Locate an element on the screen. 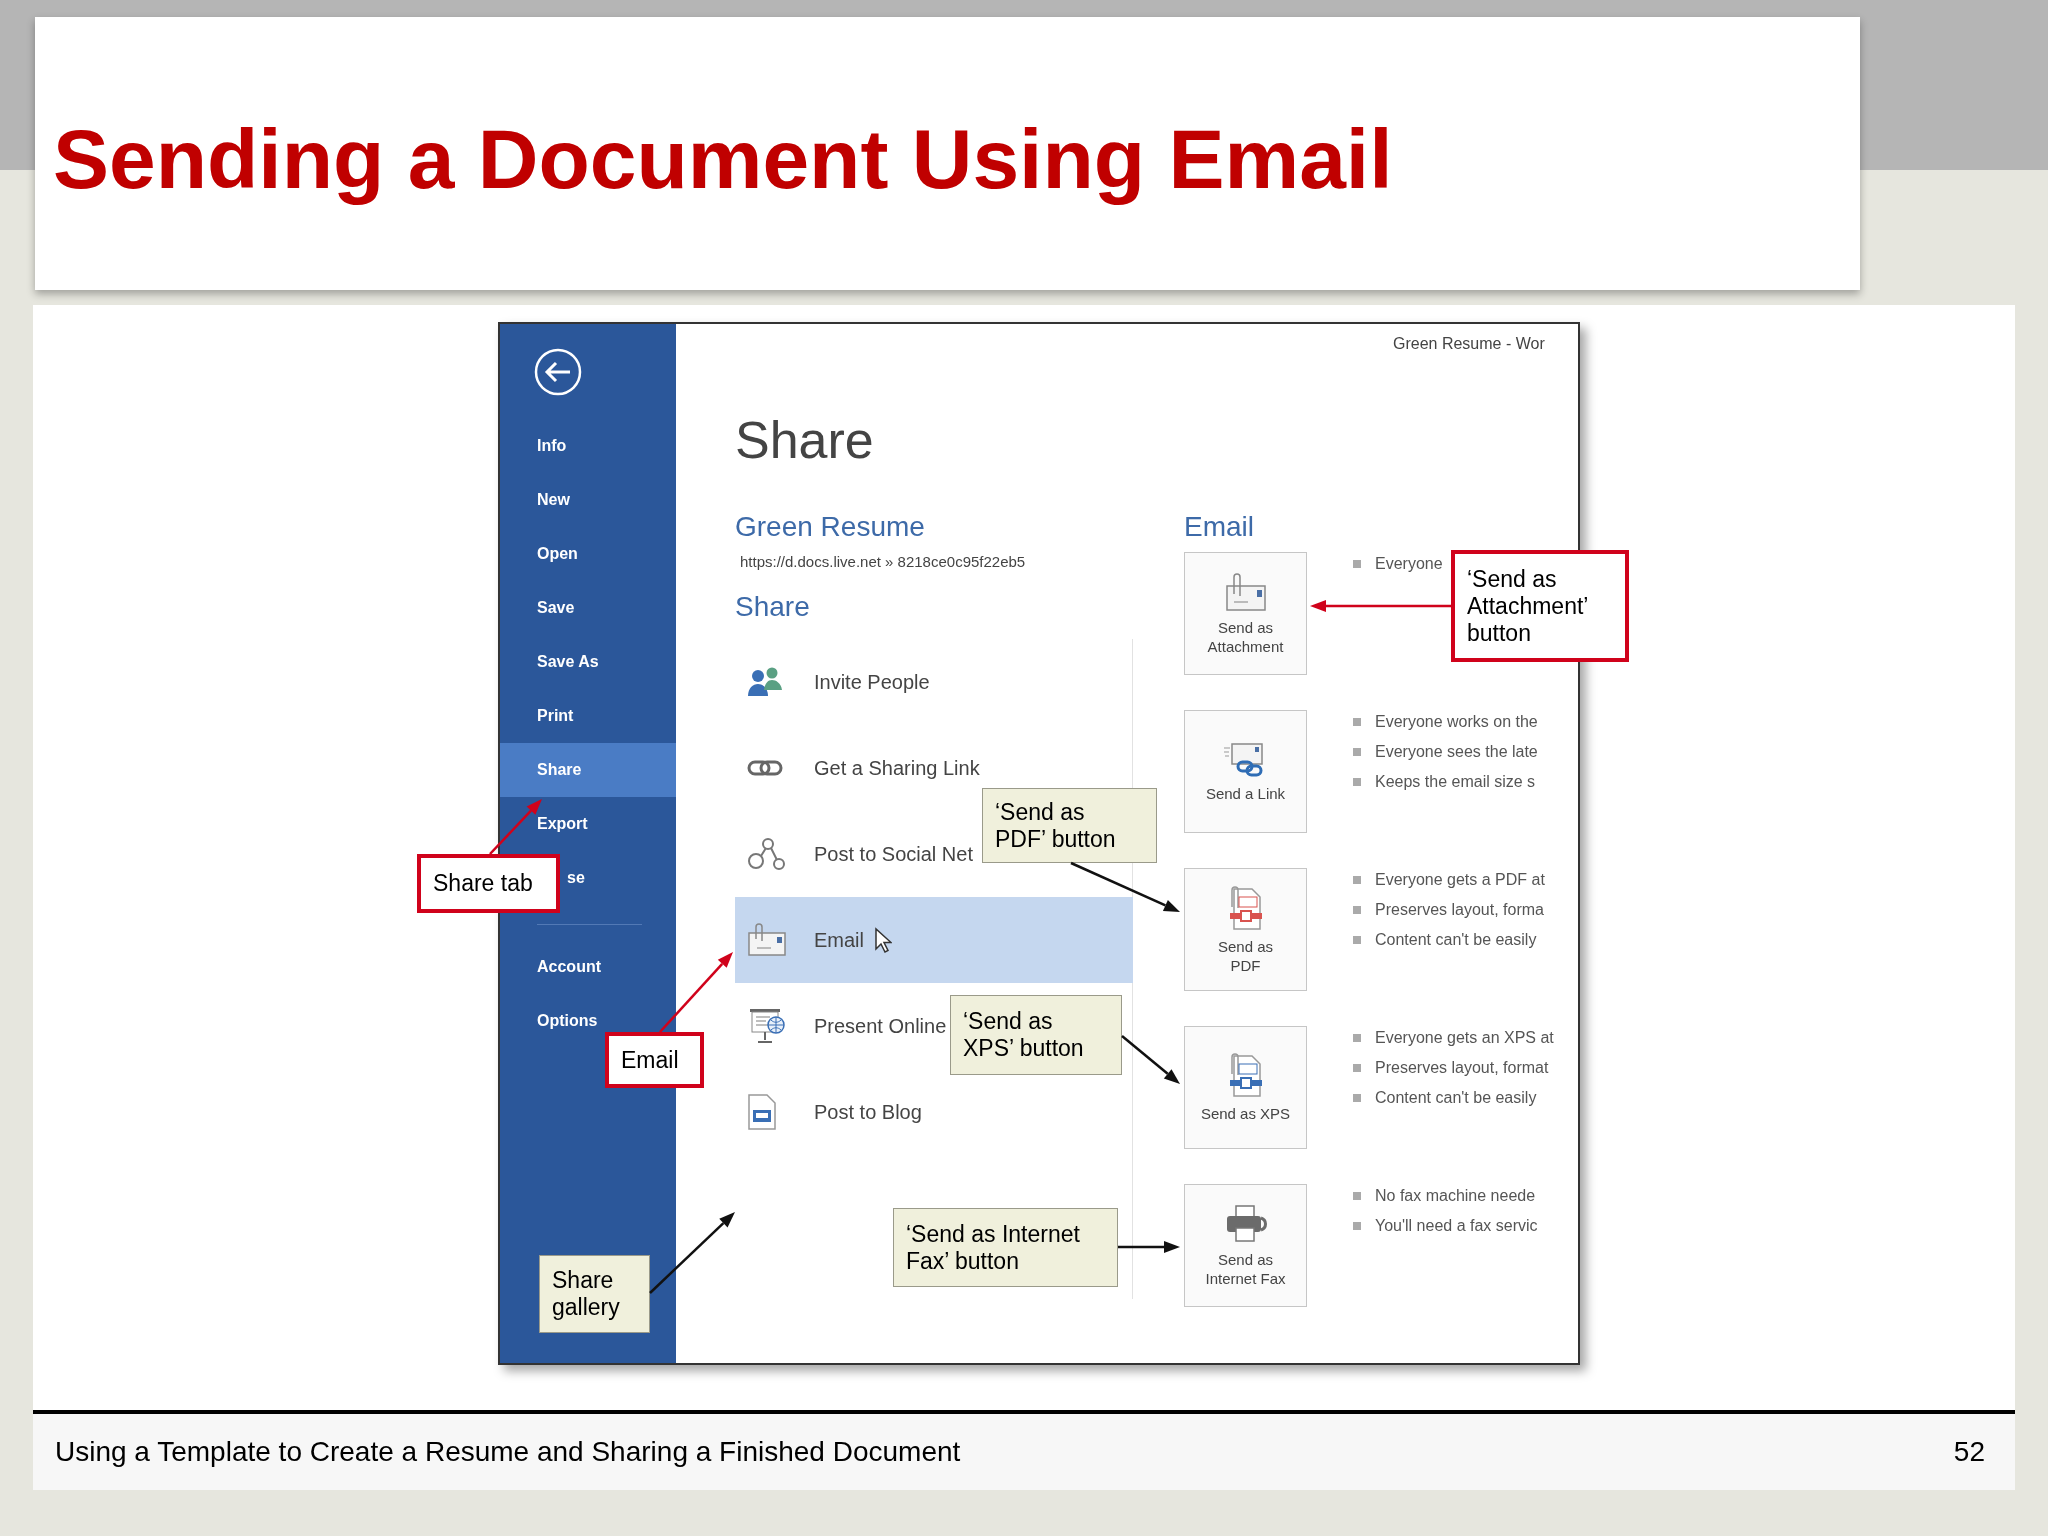 This screenshot has width=2048, height=1536. callout-label: ‘Send as Attachment’ button is located at coordinates (1540, 606).